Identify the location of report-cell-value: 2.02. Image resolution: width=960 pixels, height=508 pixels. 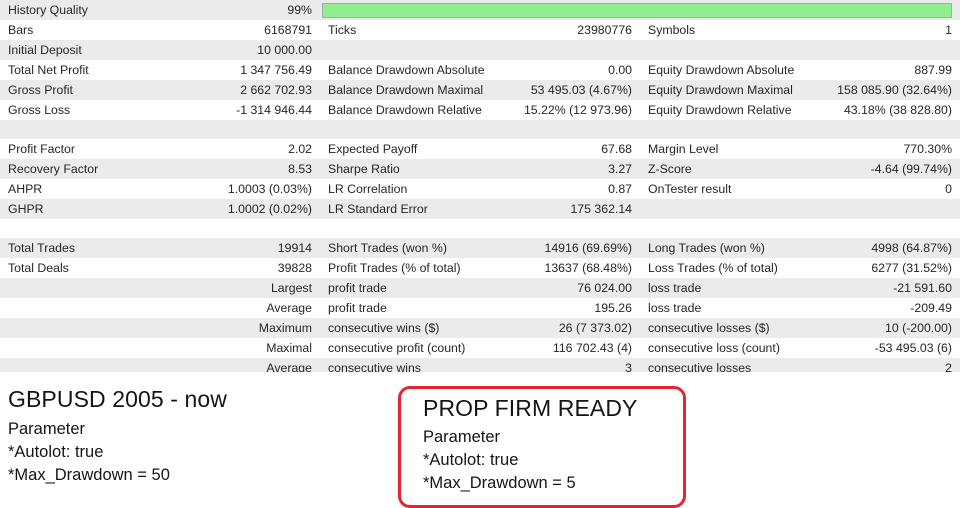
(300, 149).